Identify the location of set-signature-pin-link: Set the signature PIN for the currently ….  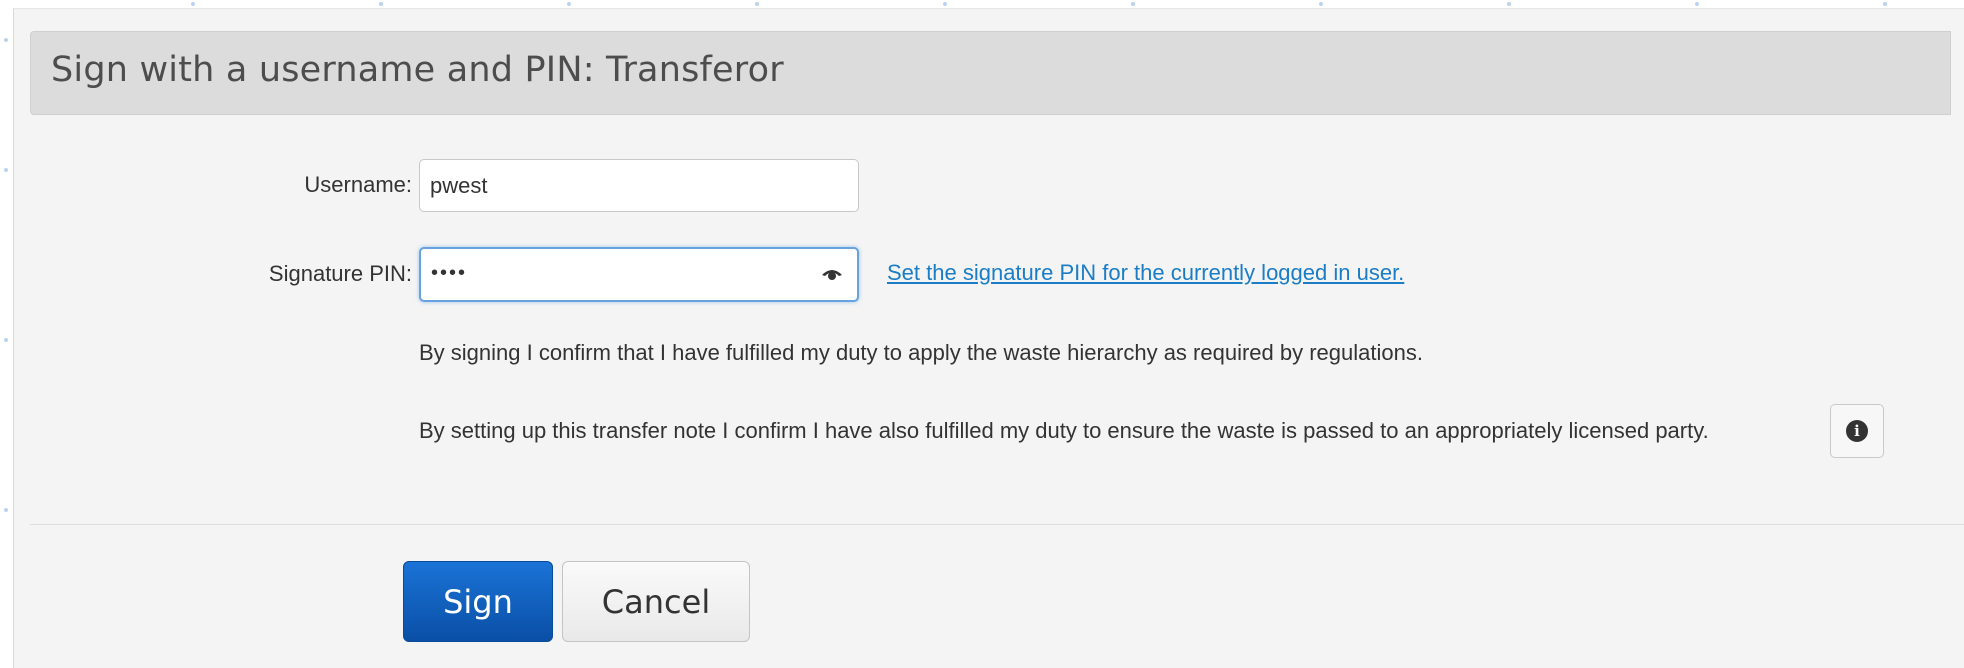
(1145, 273).